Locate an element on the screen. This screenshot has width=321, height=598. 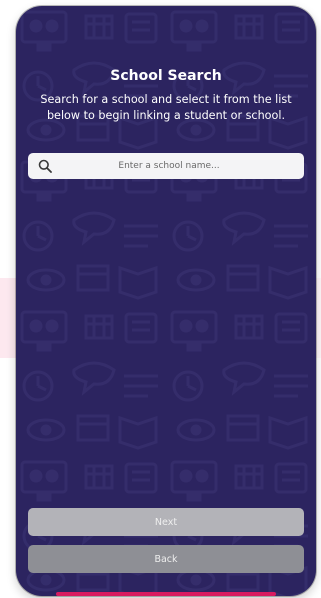
page-title: School Search is located at coordinates (166, 76).